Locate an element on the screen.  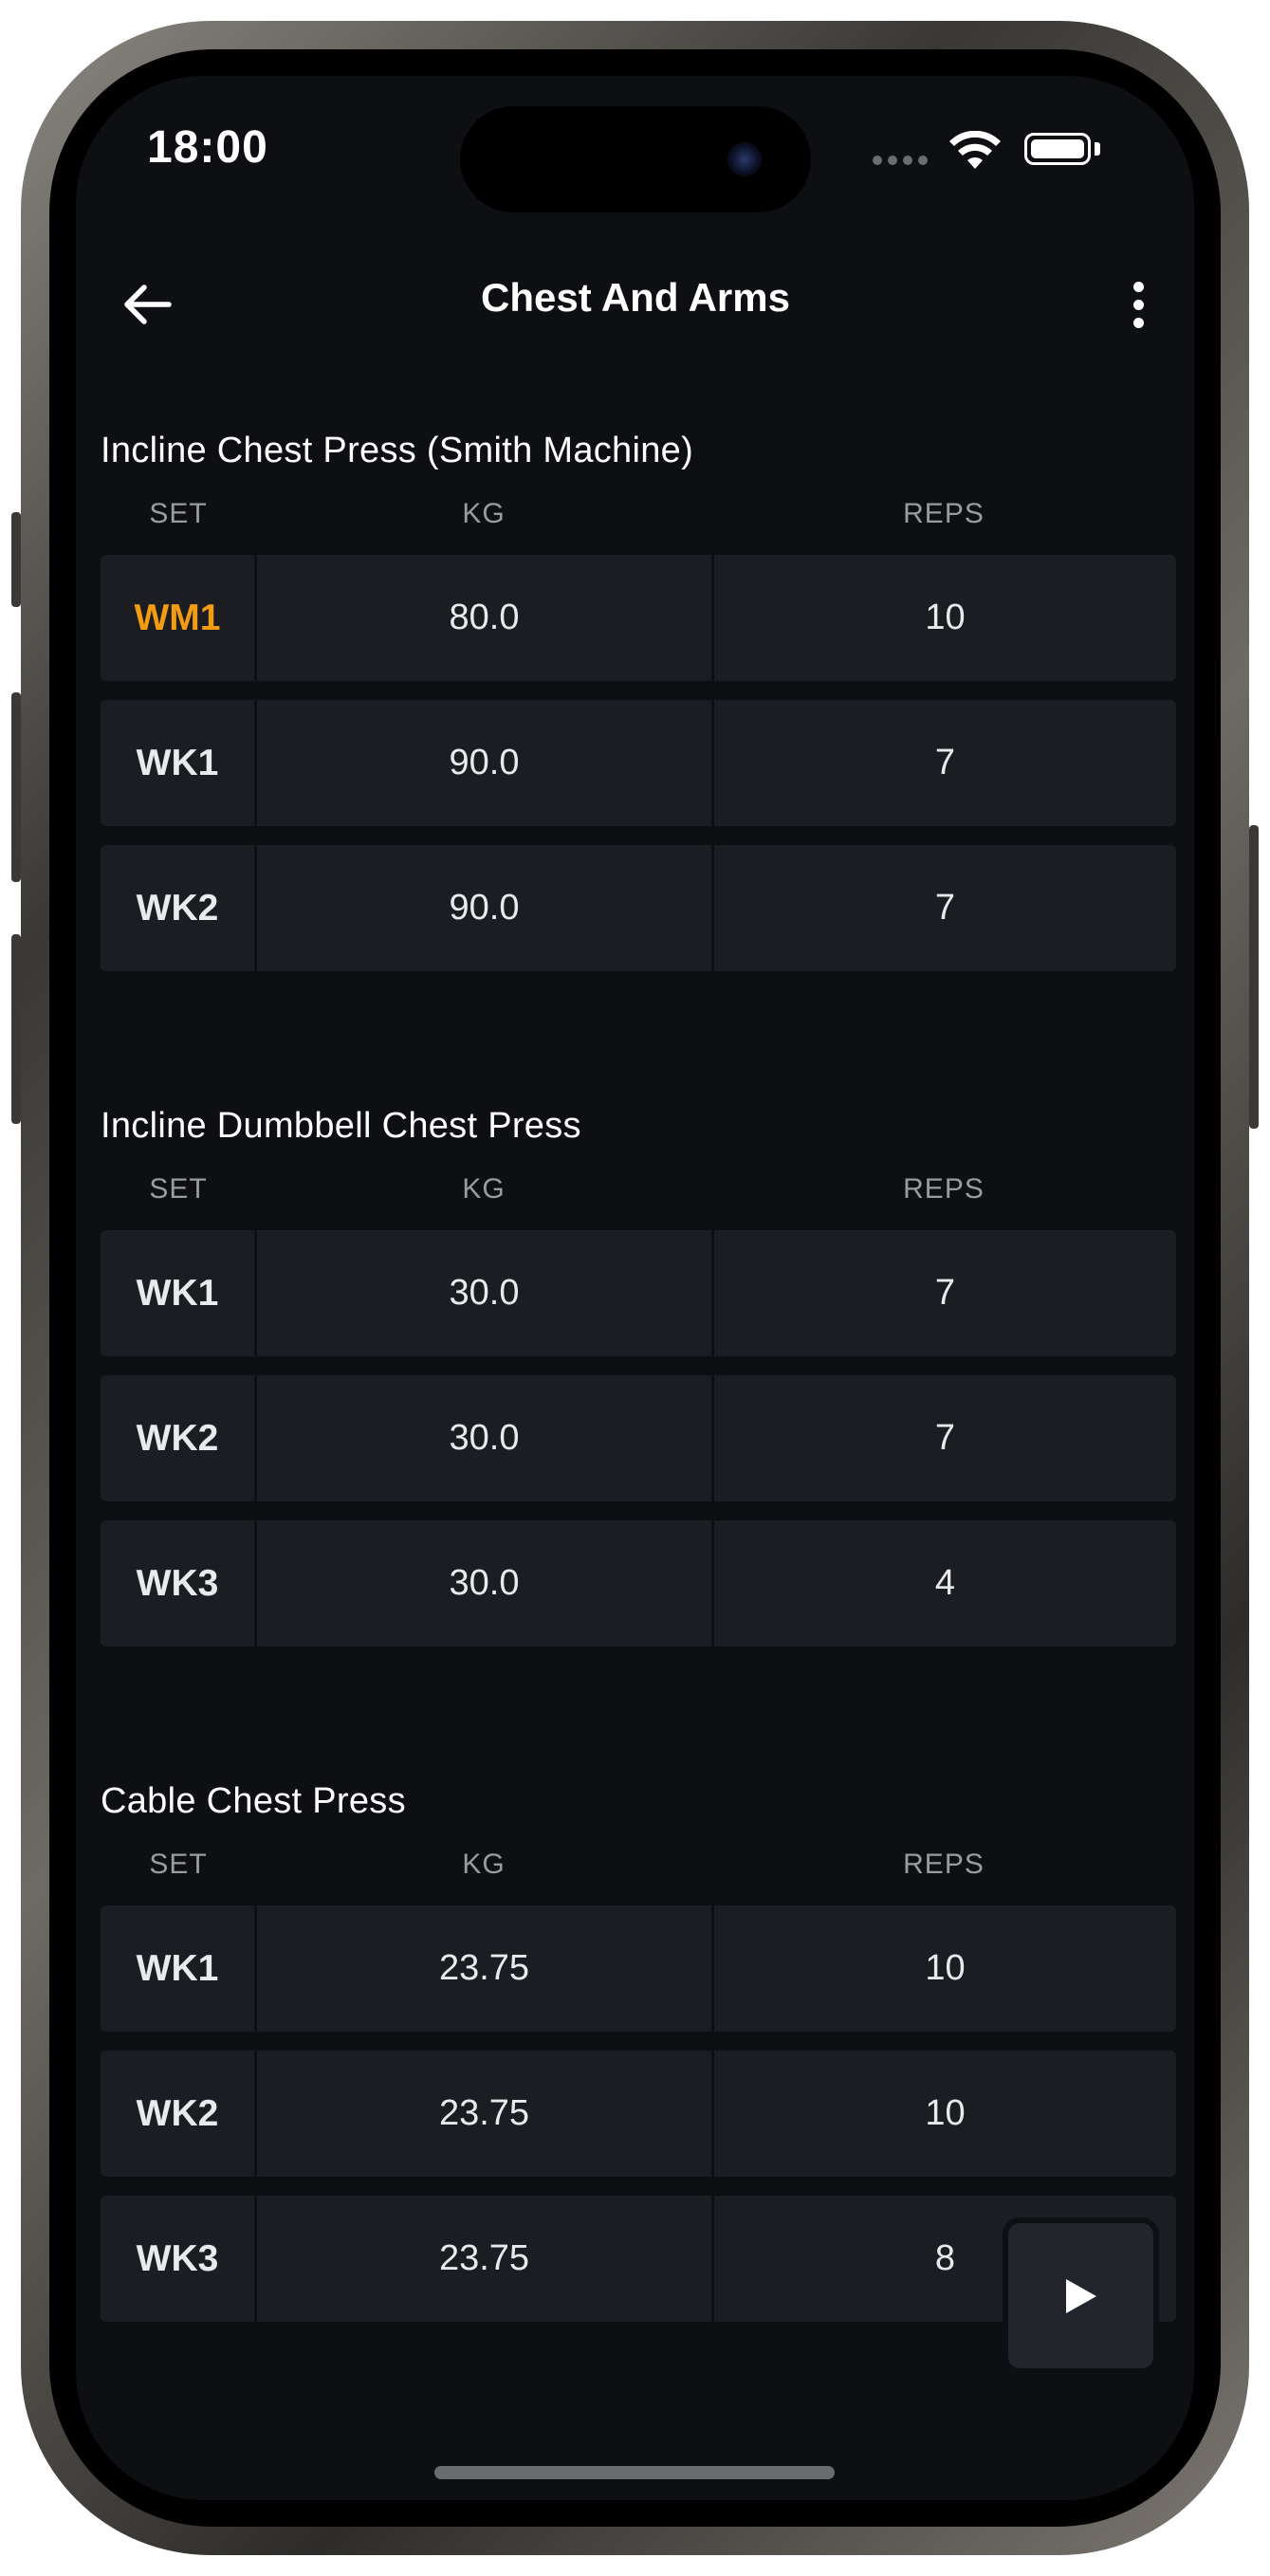
arrow-left-icon is located at coordinates (148, 304).